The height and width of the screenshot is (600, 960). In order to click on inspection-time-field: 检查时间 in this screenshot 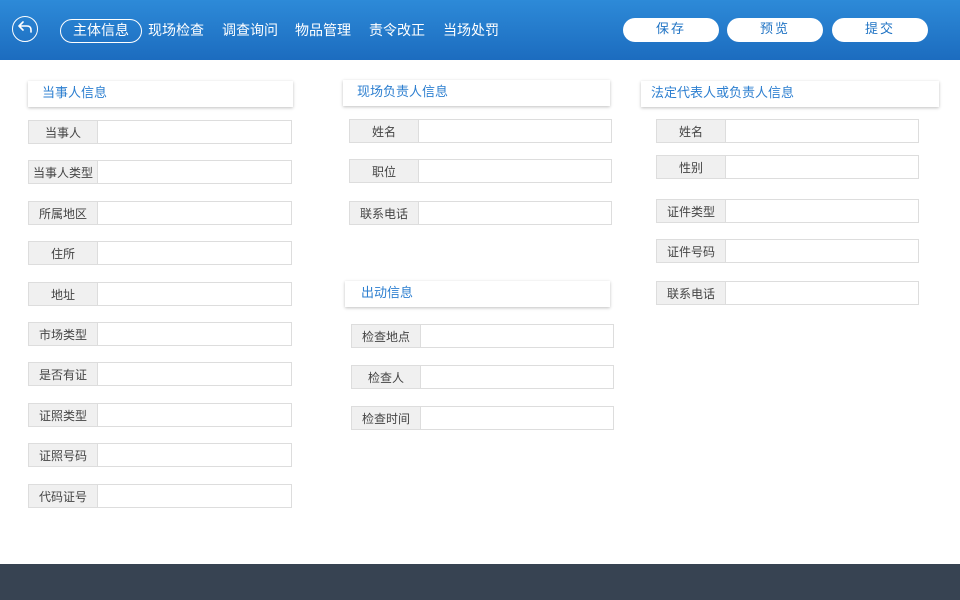, I will do `click(482, 418)`.